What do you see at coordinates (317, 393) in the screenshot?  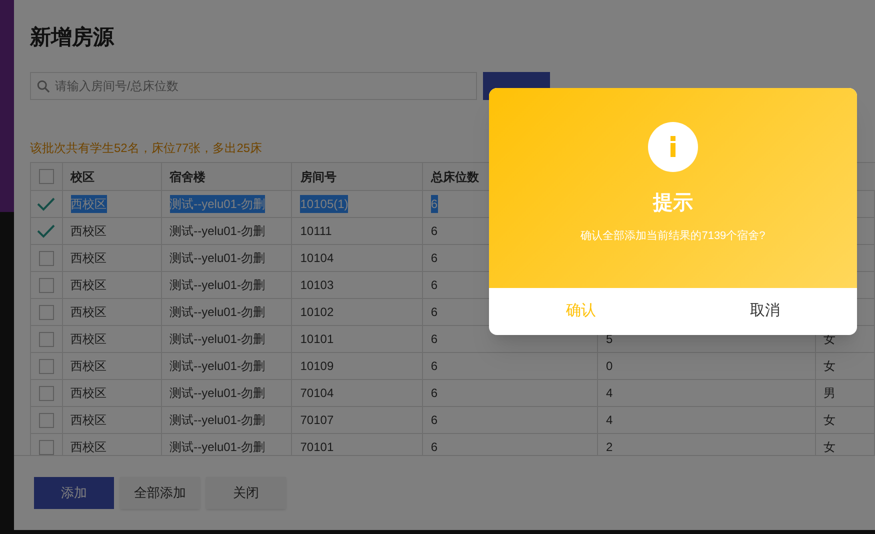 I see `table-cell-text: 70104` at bounding box center [317, 393].